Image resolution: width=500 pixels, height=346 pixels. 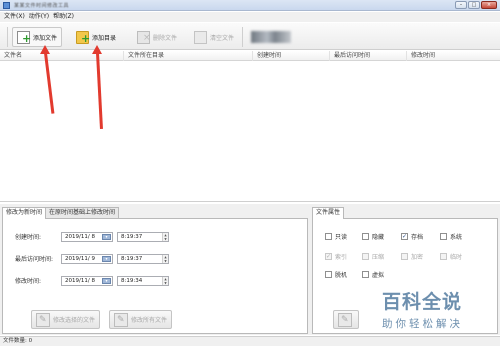 What do you see at coordinates (132, 236) in the screenshot?
I see `created-time-value: 8:19:37` at bounding box center [132, 236].